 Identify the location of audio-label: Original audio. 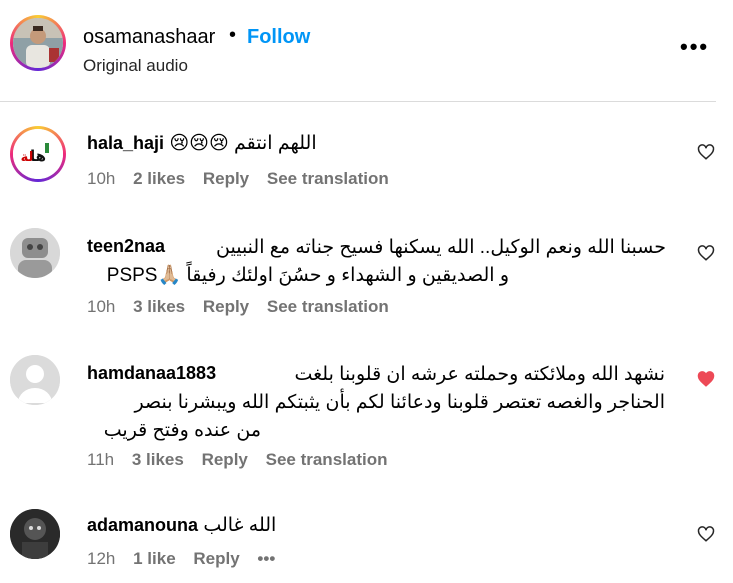
(135, 66).